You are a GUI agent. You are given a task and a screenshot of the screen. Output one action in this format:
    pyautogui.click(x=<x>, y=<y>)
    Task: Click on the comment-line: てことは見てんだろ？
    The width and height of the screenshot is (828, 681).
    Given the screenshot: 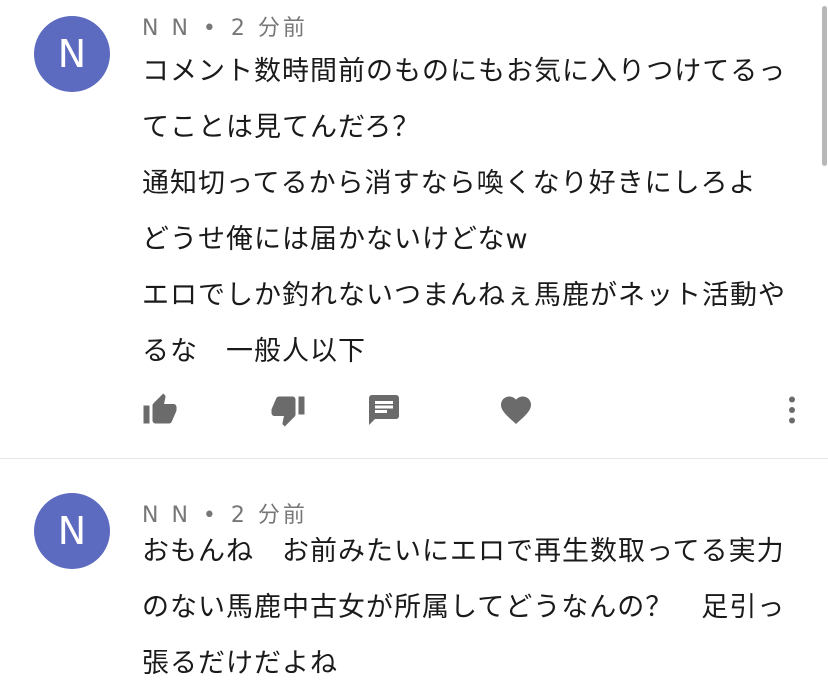 What is the action you would take?
    pyautogui.click(x=281, y=127)
    